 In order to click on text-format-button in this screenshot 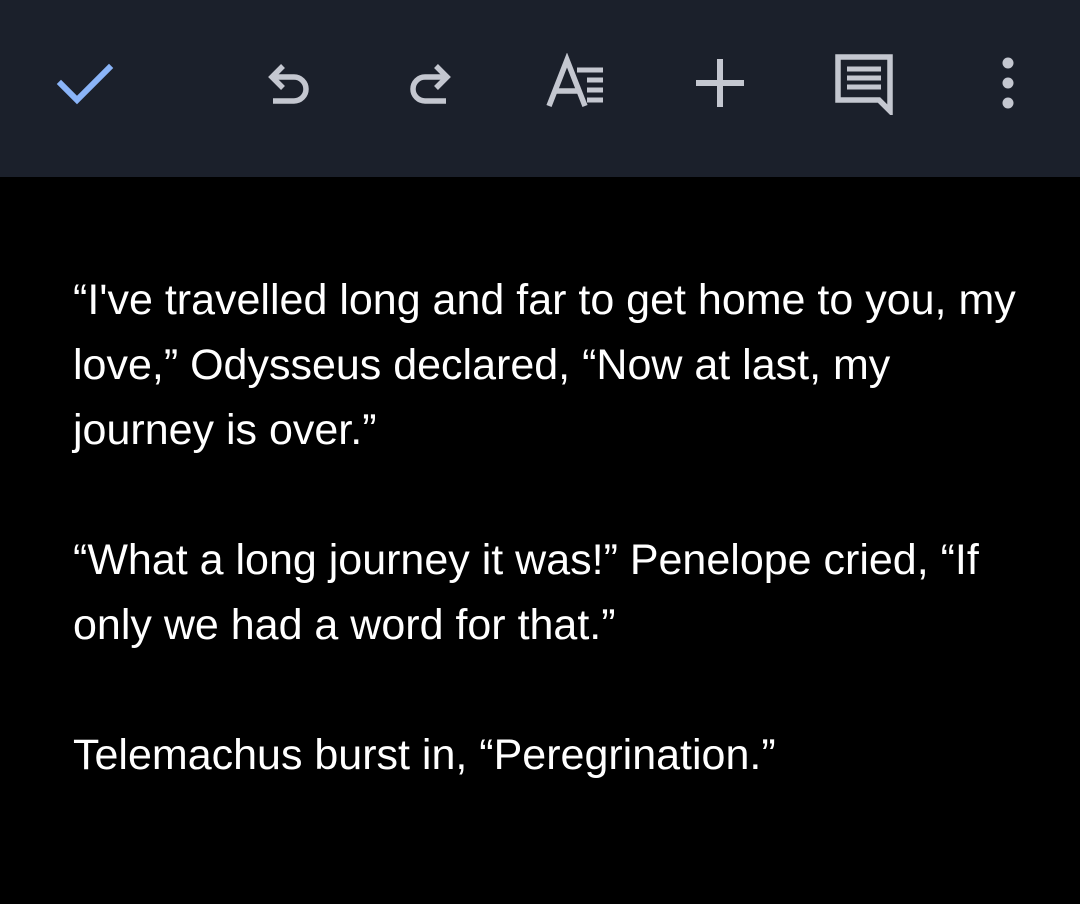, I will do `click(576, 83)`.